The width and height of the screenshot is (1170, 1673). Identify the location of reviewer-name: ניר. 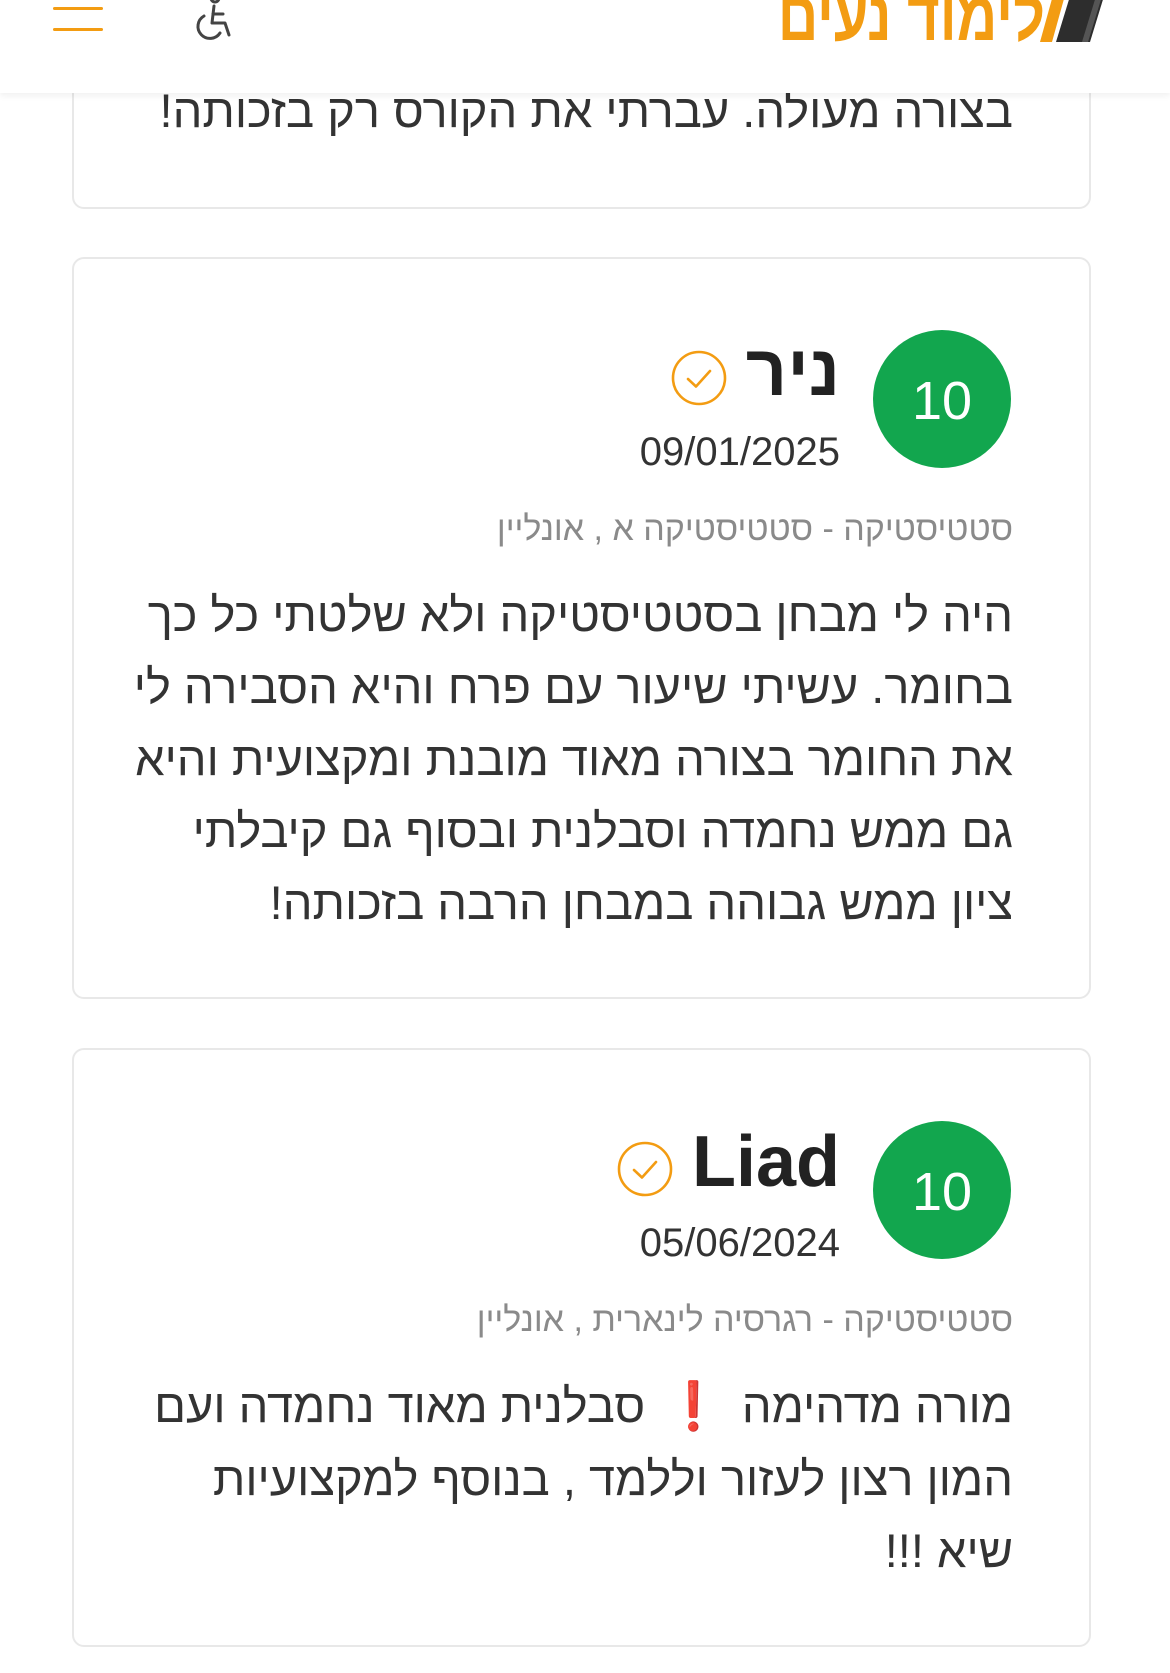
(792, 371).